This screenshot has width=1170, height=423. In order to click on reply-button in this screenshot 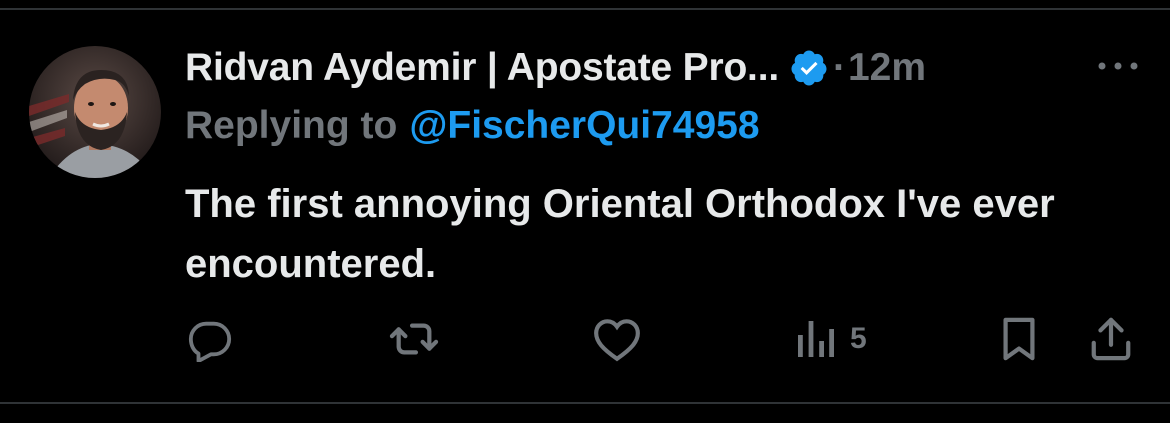, I will do `click(210, 339)`.